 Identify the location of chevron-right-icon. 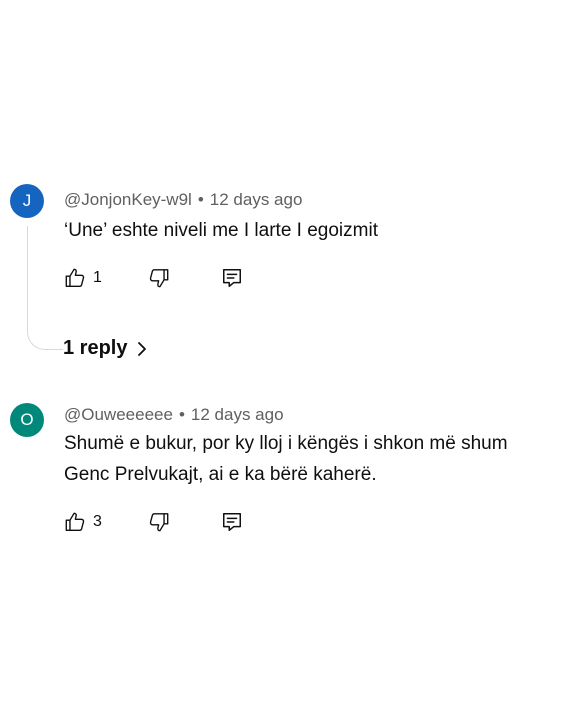
(142, 348).